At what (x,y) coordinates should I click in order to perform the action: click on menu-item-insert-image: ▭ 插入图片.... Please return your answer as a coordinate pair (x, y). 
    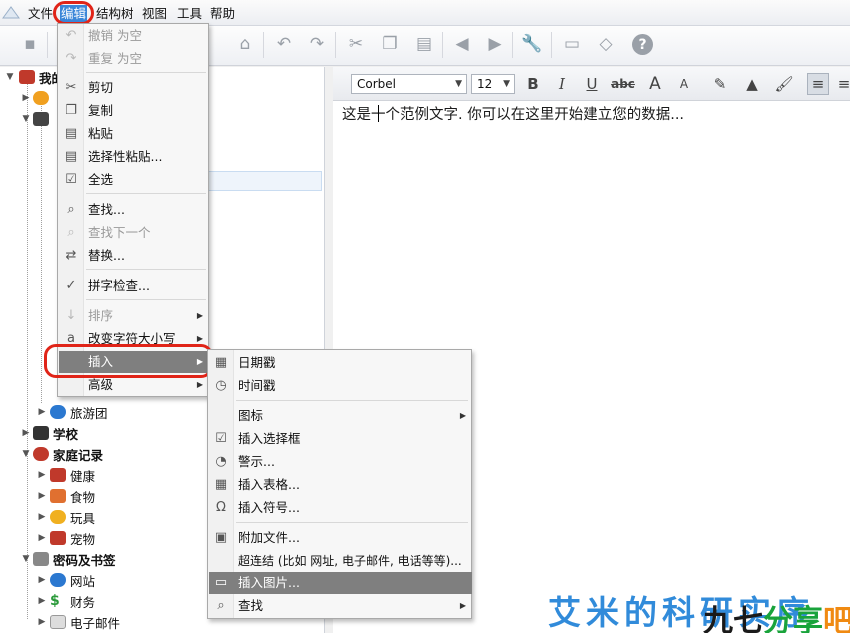
    Looking at the image, I should click on (340, 583).